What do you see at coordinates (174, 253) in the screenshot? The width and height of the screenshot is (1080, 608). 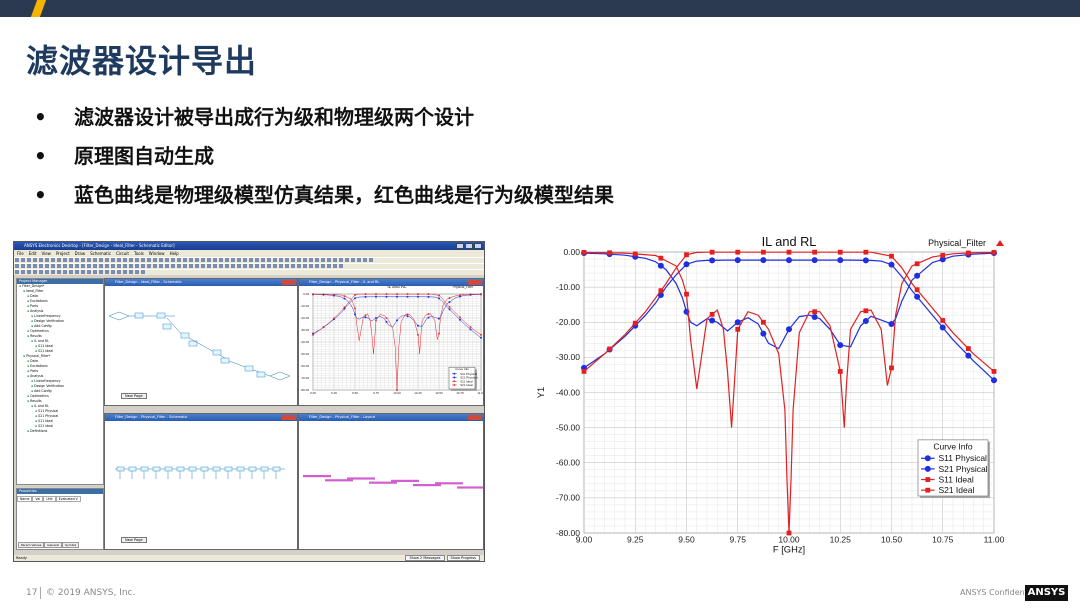 I see `menu-item: Help` at bounding box center [174, 253].